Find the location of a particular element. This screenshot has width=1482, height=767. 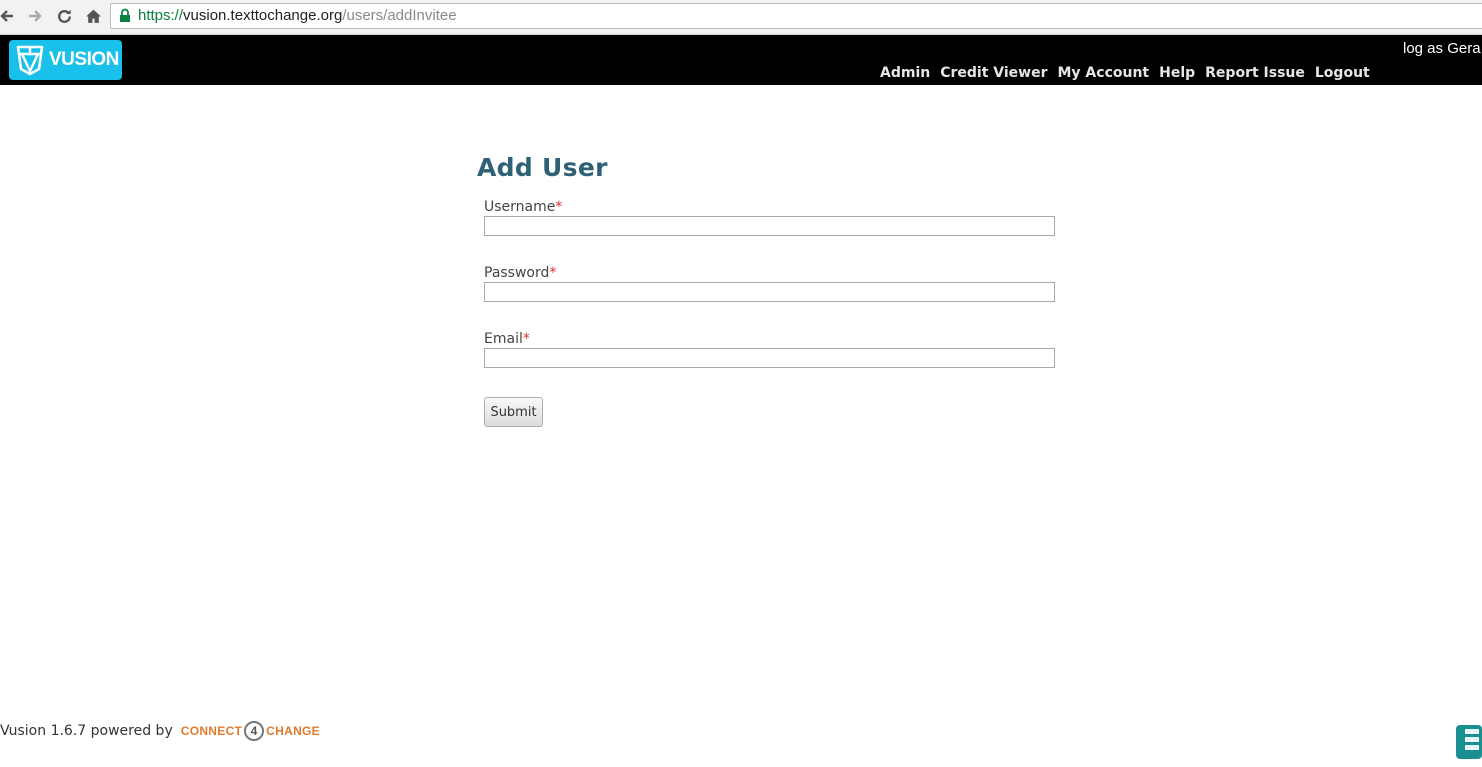

reload-icon is located at coordinates (64, 16).